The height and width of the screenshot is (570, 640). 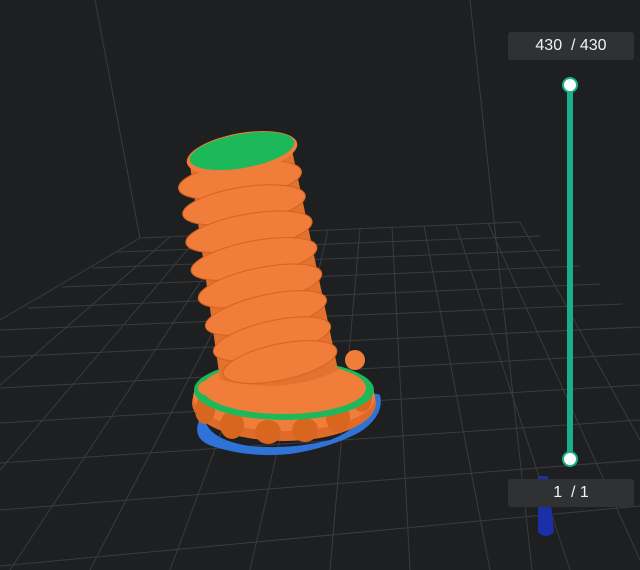 I want to click on layer-range-top-label: 430 / 430, so click(x=571, y=46).